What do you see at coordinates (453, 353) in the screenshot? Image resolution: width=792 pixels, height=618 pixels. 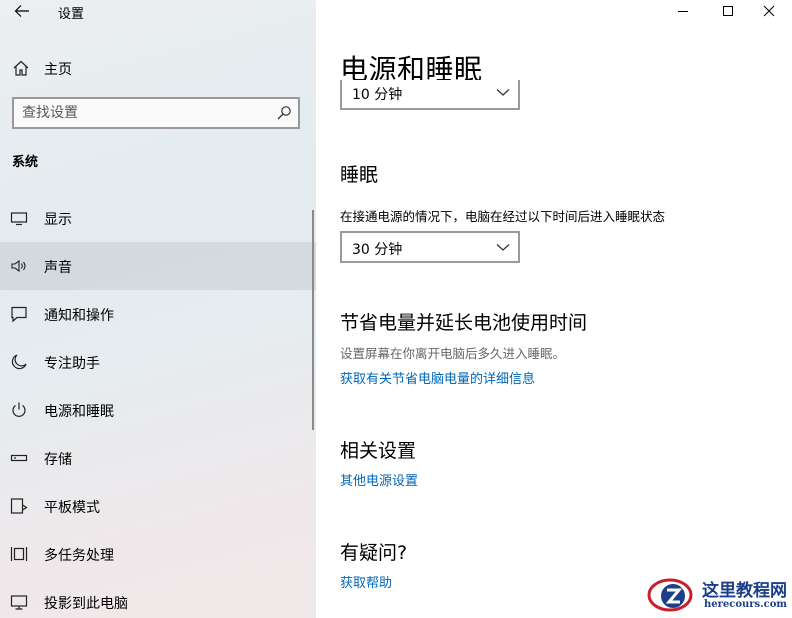 I see `battery-description: 设置屏幕在你离开电脑后多久进入睡眠。` at bounding box center [453, 353].